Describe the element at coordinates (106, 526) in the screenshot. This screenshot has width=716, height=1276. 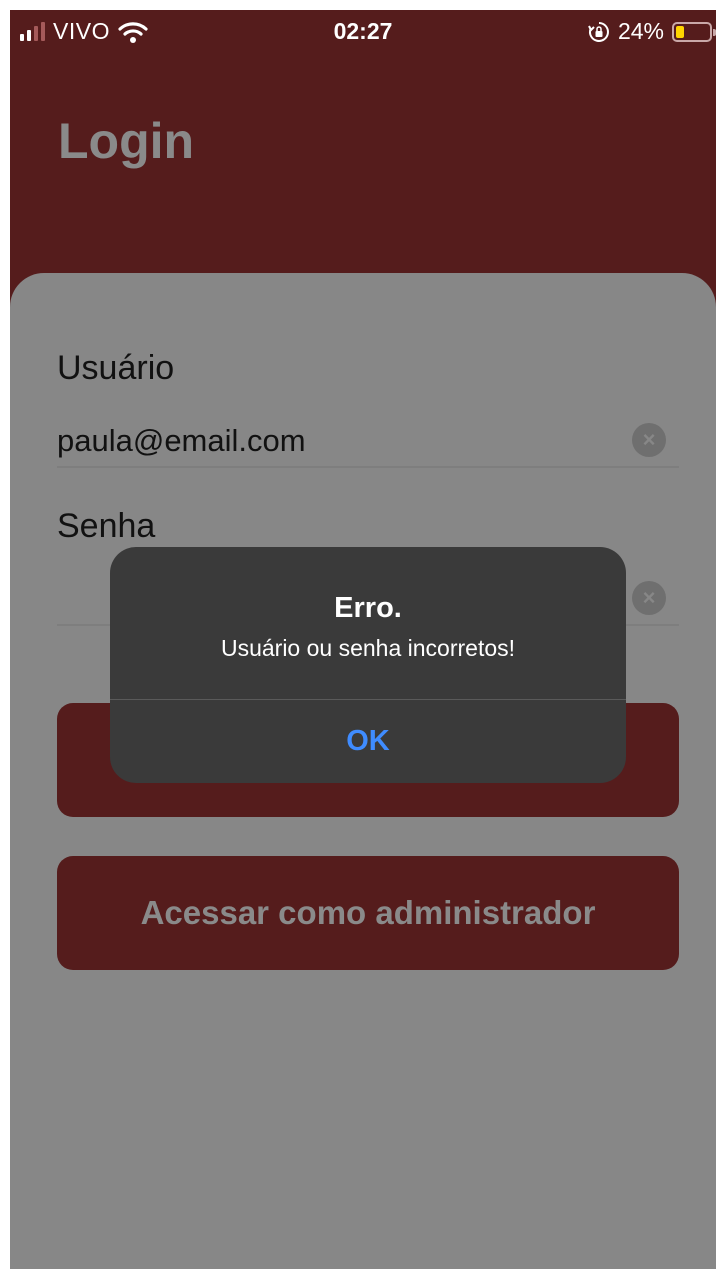
I see `password-label: Senha` at that location.